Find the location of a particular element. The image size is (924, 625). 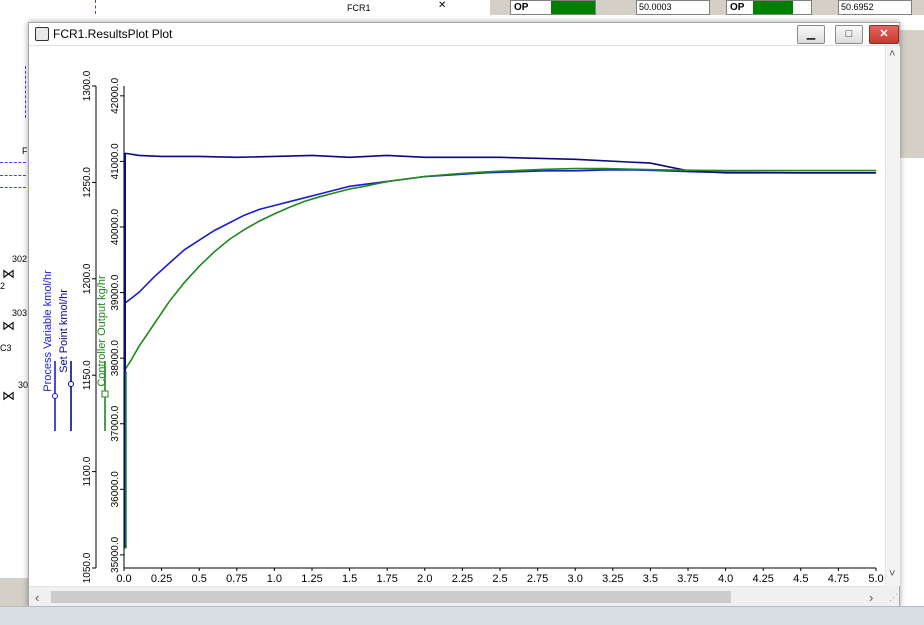

right-tick-label: 35000.0 is located at coordinates (115, 554).